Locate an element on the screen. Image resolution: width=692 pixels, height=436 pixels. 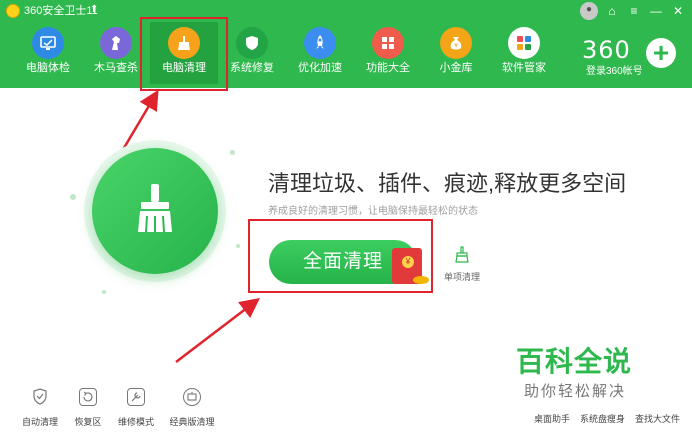
watermark-subtitle: 助你轻松解决 is located at coordinates (575, 391).